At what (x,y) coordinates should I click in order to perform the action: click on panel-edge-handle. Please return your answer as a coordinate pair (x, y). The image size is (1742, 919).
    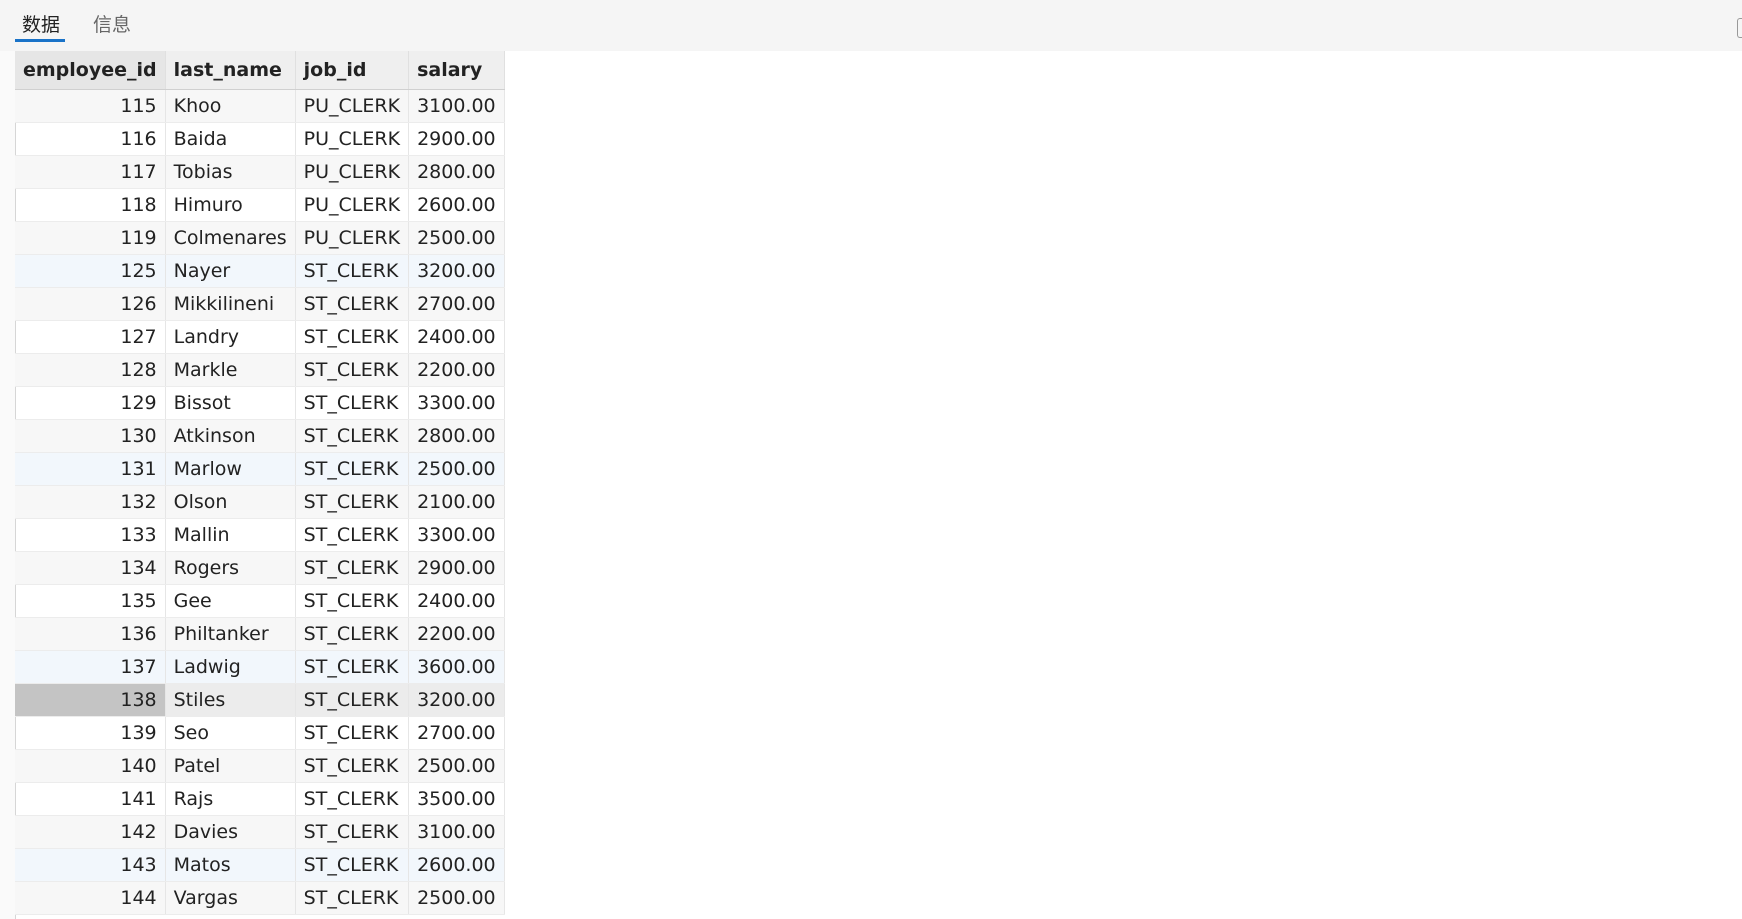
    Looking at the image, I should click on (1739, 28).